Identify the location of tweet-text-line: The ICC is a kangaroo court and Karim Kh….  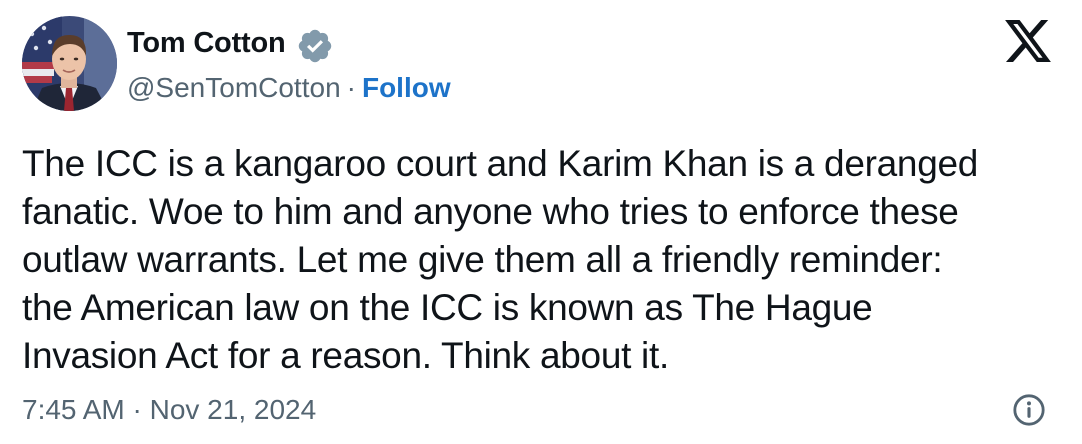
(500, 163).